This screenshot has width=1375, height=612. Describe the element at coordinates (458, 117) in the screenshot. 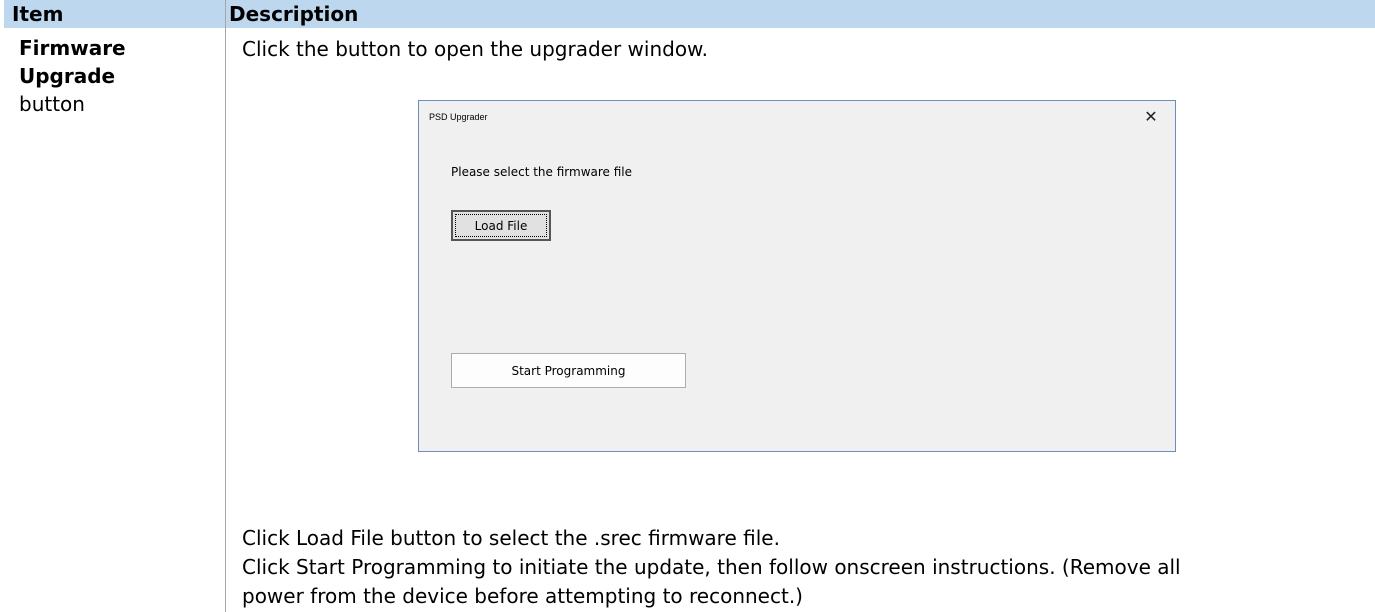

I see `dialog-title: PSD Upgrader` at that location.